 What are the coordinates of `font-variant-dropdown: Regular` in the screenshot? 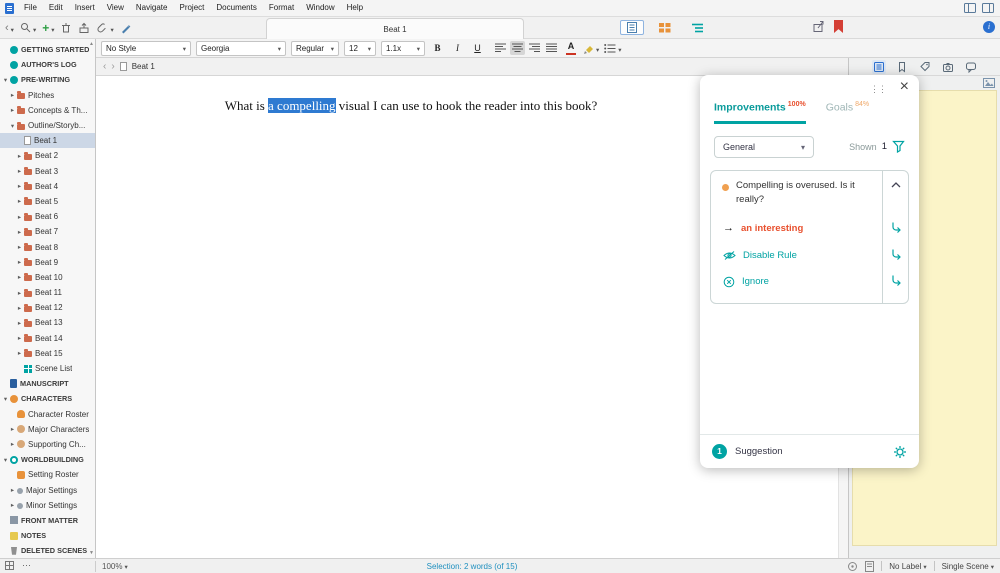 It's located at (315, 48).